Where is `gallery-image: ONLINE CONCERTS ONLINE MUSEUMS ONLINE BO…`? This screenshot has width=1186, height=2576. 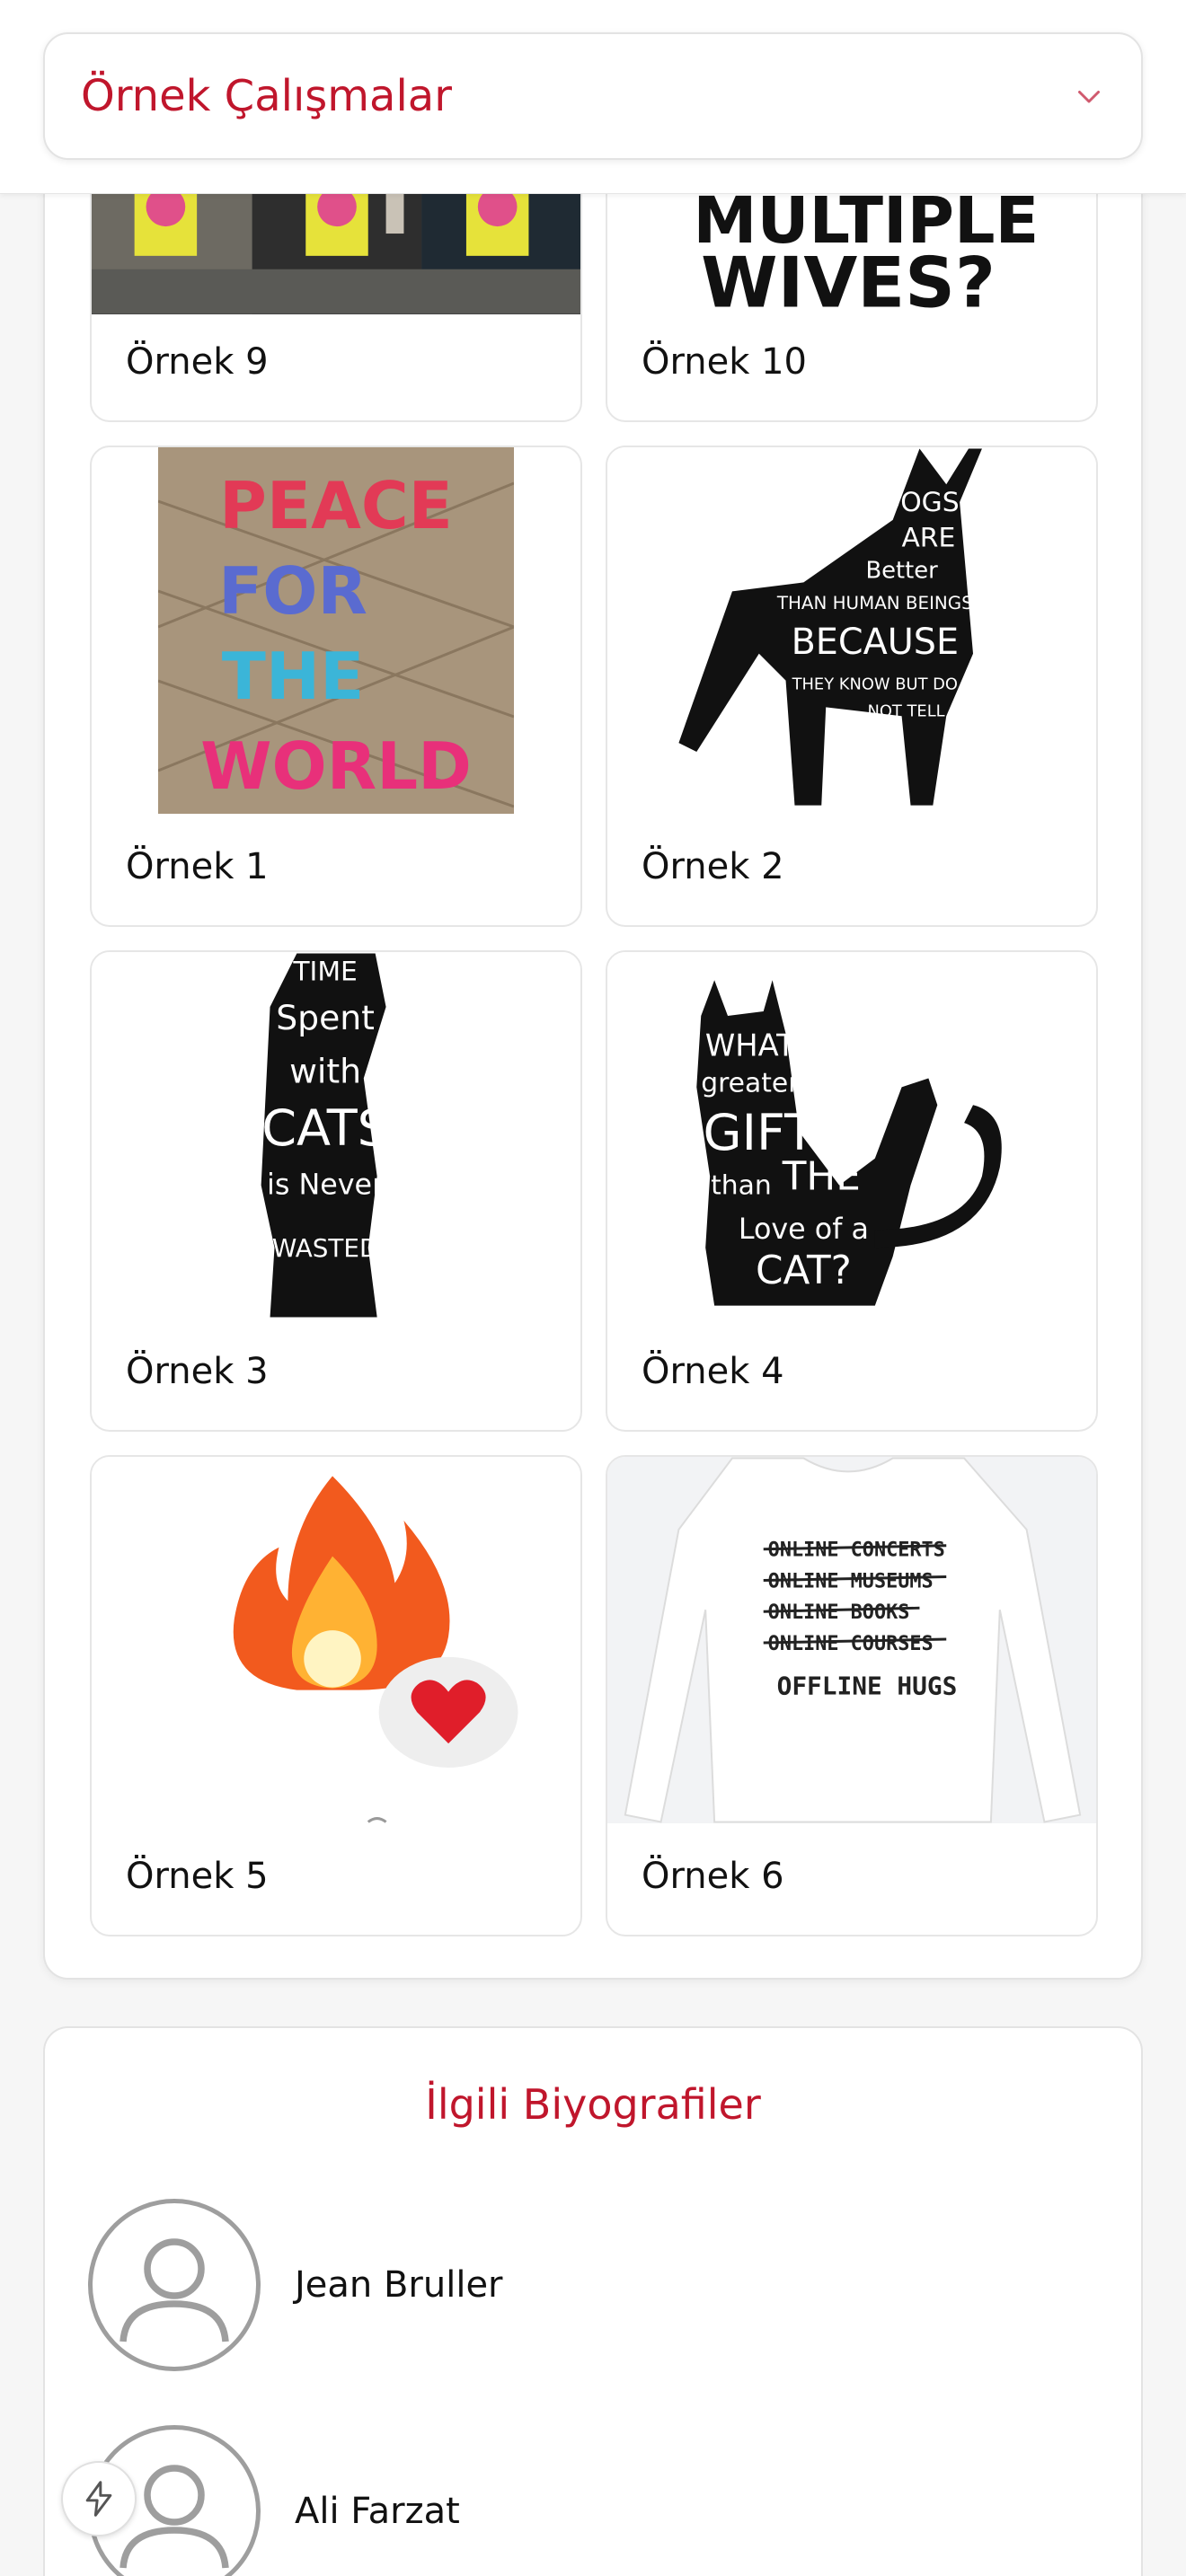 gallery-image: ONLINE CONCERTS ONLINE MUSEUMS ONLINE BO… is located at coordinates (851, 1640).